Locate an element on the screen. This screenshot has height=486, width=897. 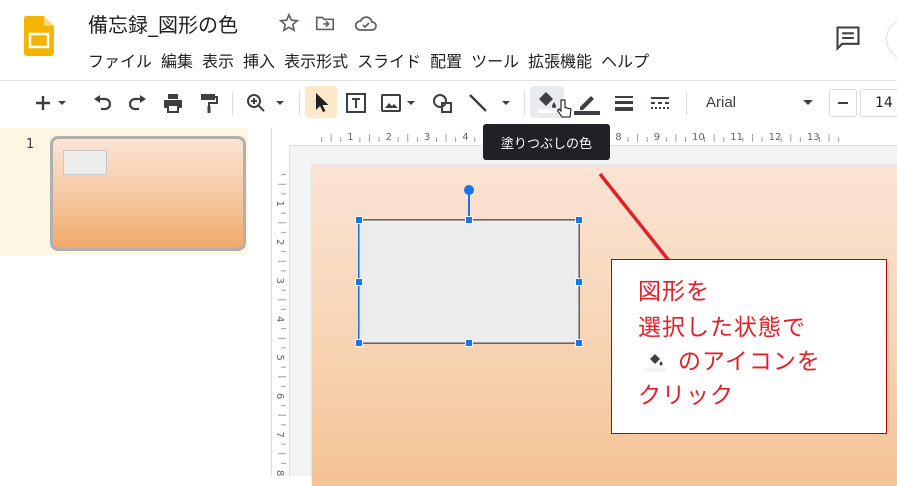
ruler-top-label: 2 is located at coordinates (389, 137).